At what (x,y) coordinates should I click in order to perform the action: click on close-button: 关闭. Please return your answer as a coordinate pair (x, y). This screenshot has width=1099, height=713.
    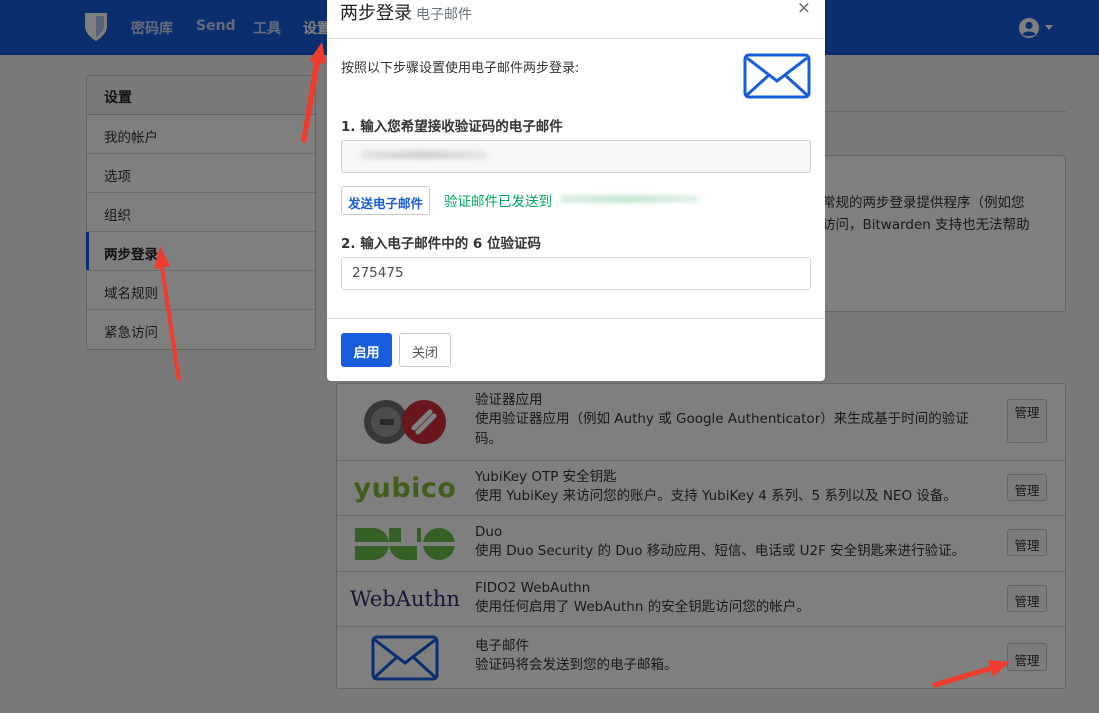
    Looking at the image, I should click on (425, 350).